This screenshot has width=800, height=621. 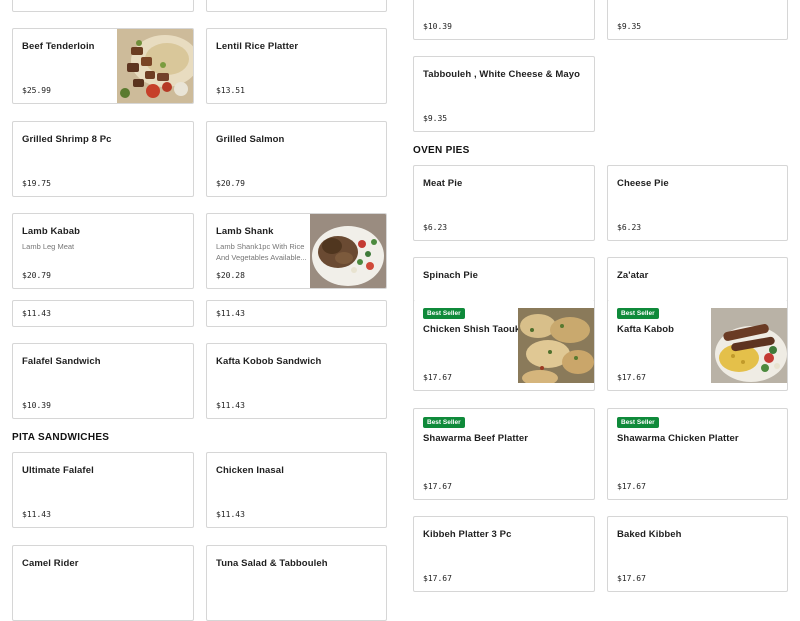 What do you see at coordinates (48, 246) in the screenshot?
I see `item-description: Lamb Leg Meat` at bounding box center [48, 246].